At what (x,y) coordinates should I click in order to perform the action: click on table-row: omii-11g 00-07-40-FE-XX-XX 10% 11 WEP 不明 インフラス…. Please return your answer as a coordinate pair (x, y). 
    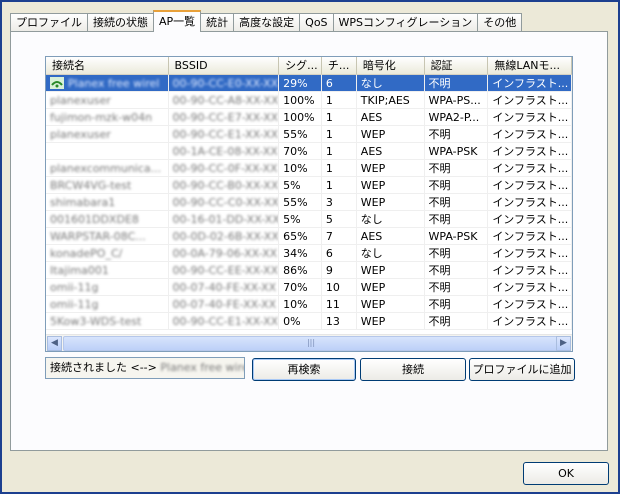
    Looking at the image, I should click on (309, 304).